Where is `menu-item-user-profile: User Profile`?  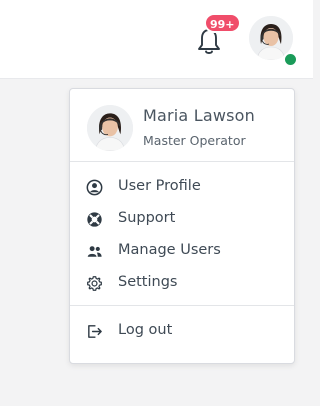 menu-item-user-profile: User Profile is located at coordinates (182, 187).